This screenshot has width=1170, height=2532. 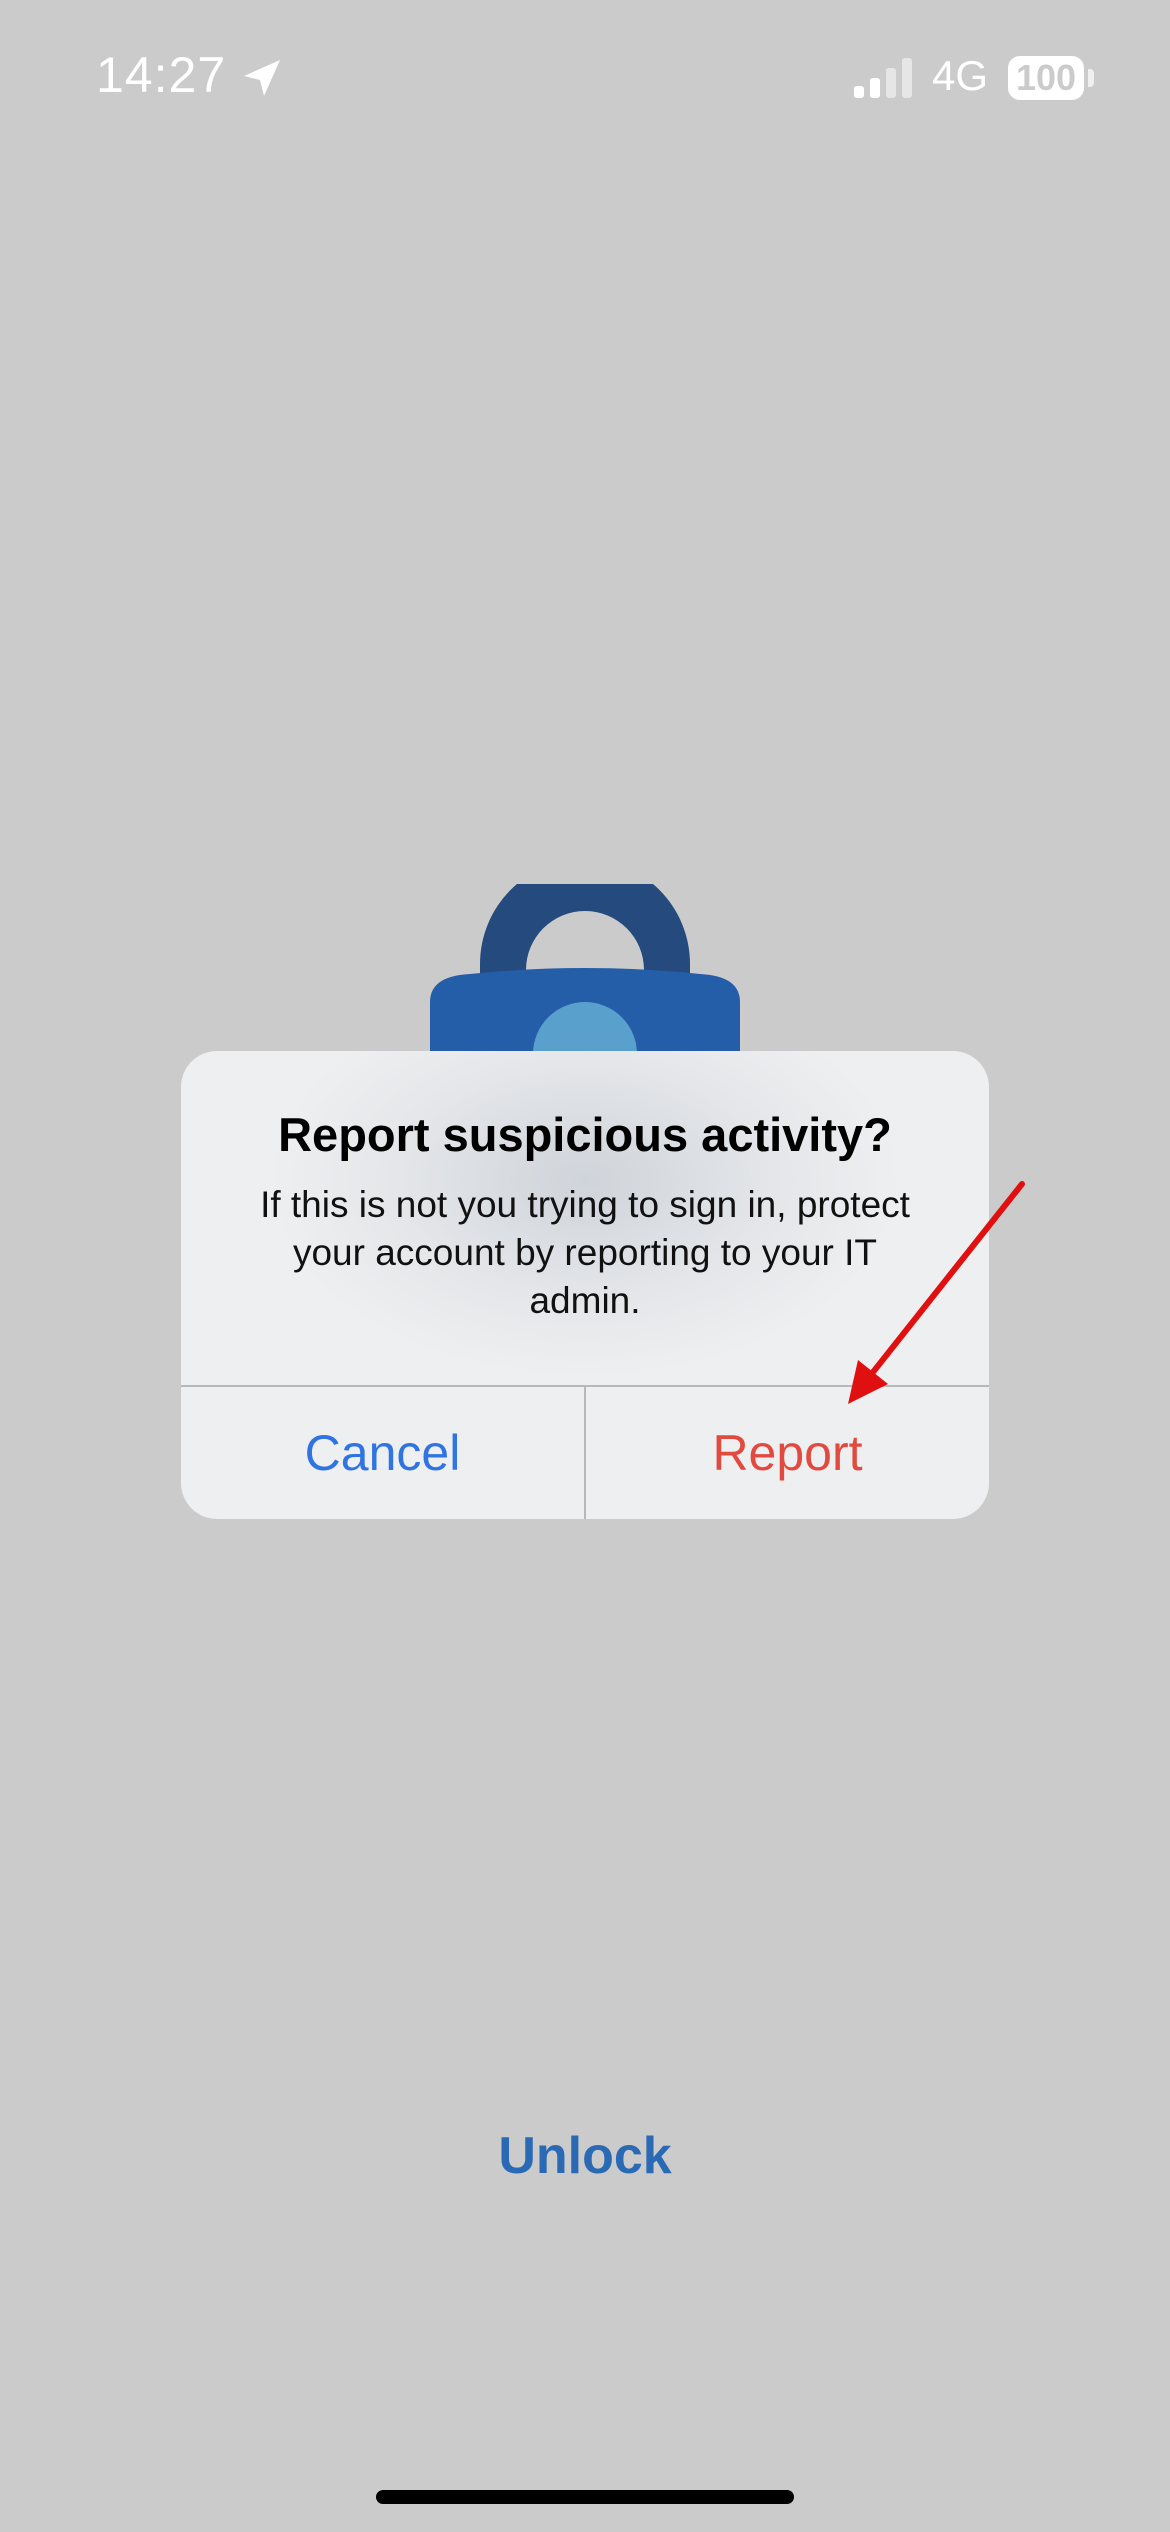 What do you see at coordinates (883, 78) in the screenshot?
I see `cellular-signal-icon` at bounding box center [883, 78].